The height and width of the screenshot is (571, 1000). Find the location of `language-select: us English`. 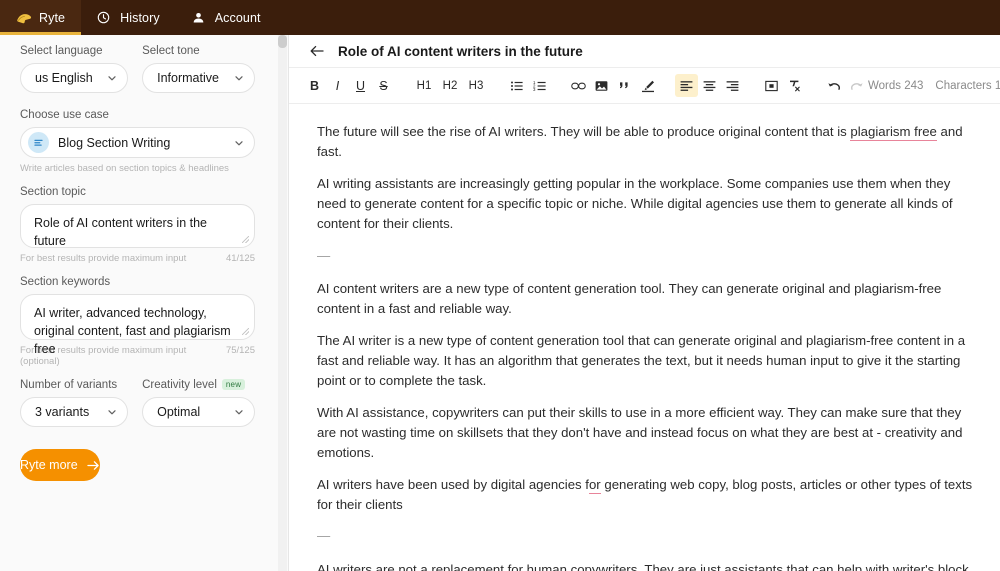

language-select: us English is located at coordinates (74, 78).